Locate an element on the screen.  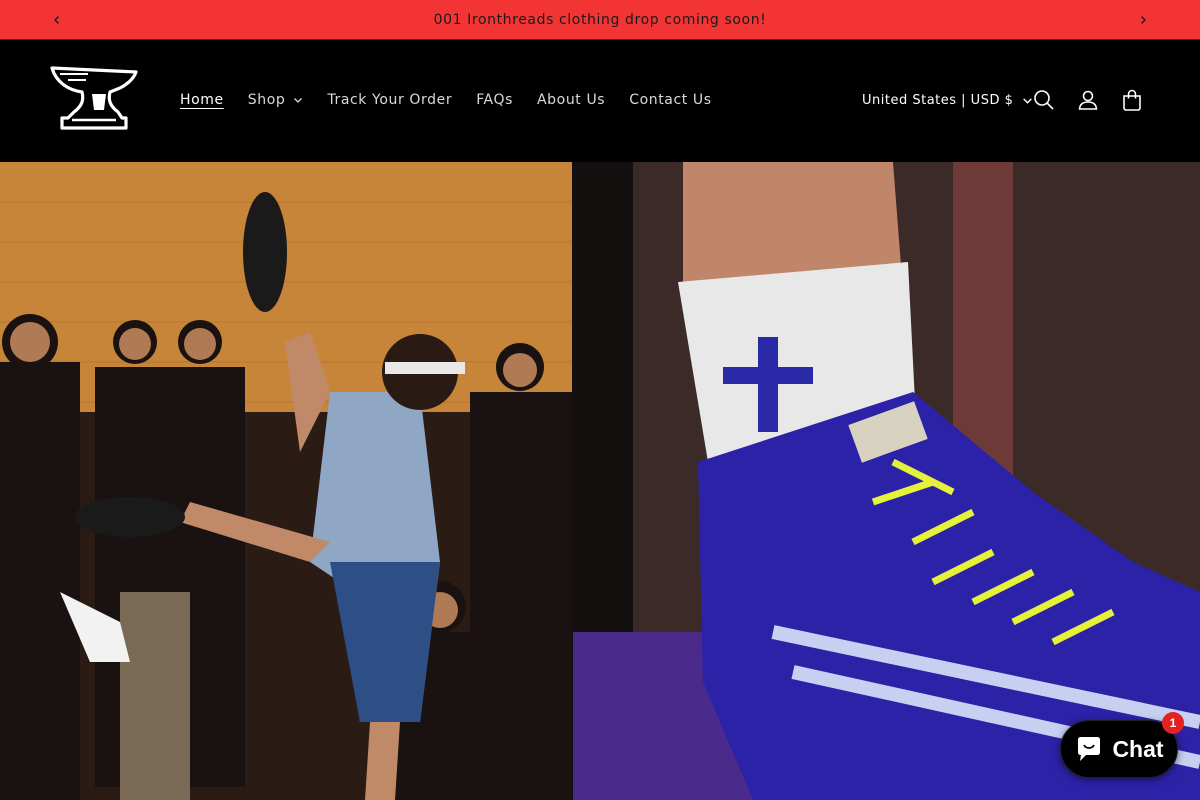
currency-label: United States | USD $ is located at coordinates (938, 100).